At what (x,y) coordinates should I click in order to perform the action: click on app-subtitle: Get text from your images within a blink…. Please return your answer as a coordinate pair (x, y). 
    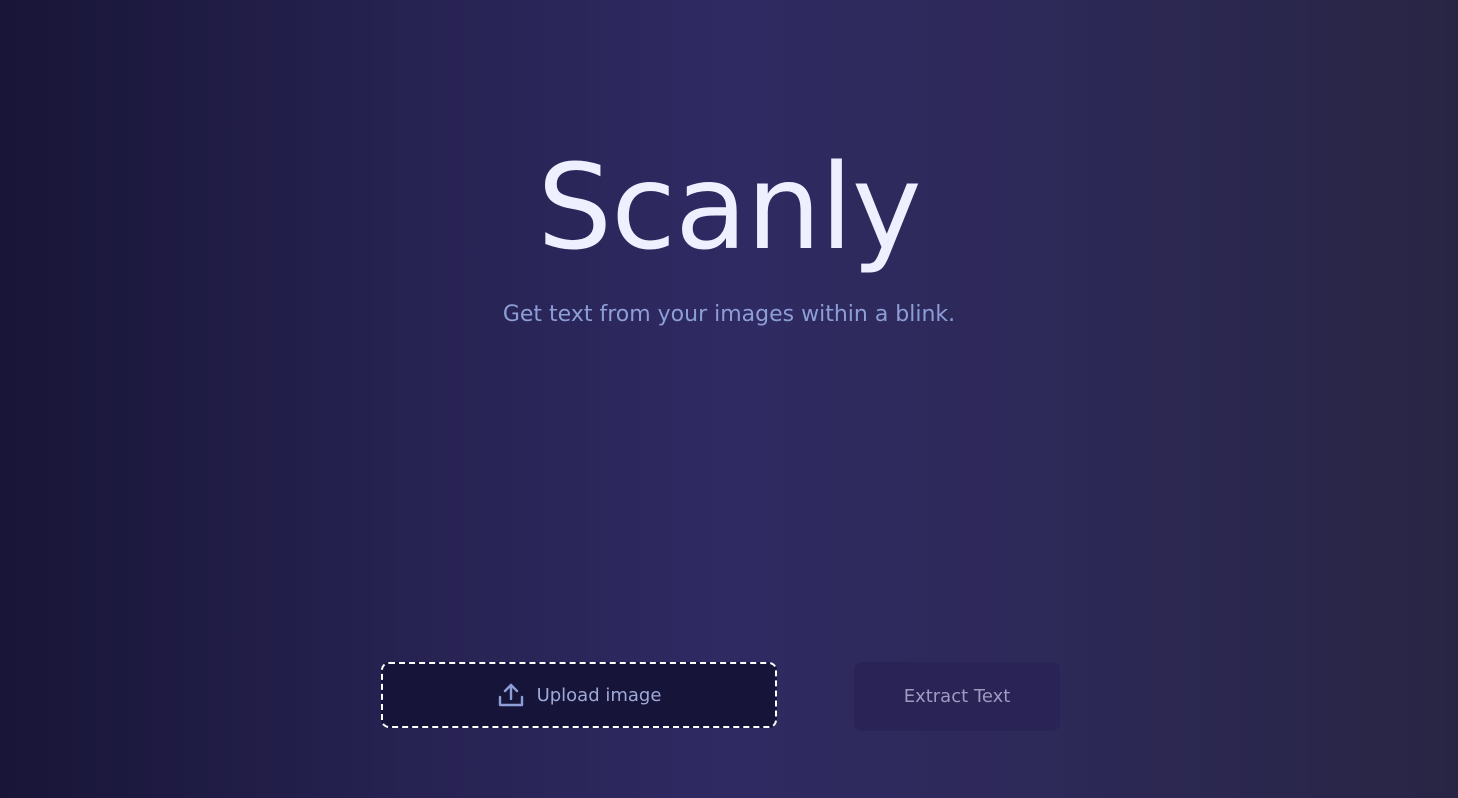
    Looking at the image, I should click on (729, 314).